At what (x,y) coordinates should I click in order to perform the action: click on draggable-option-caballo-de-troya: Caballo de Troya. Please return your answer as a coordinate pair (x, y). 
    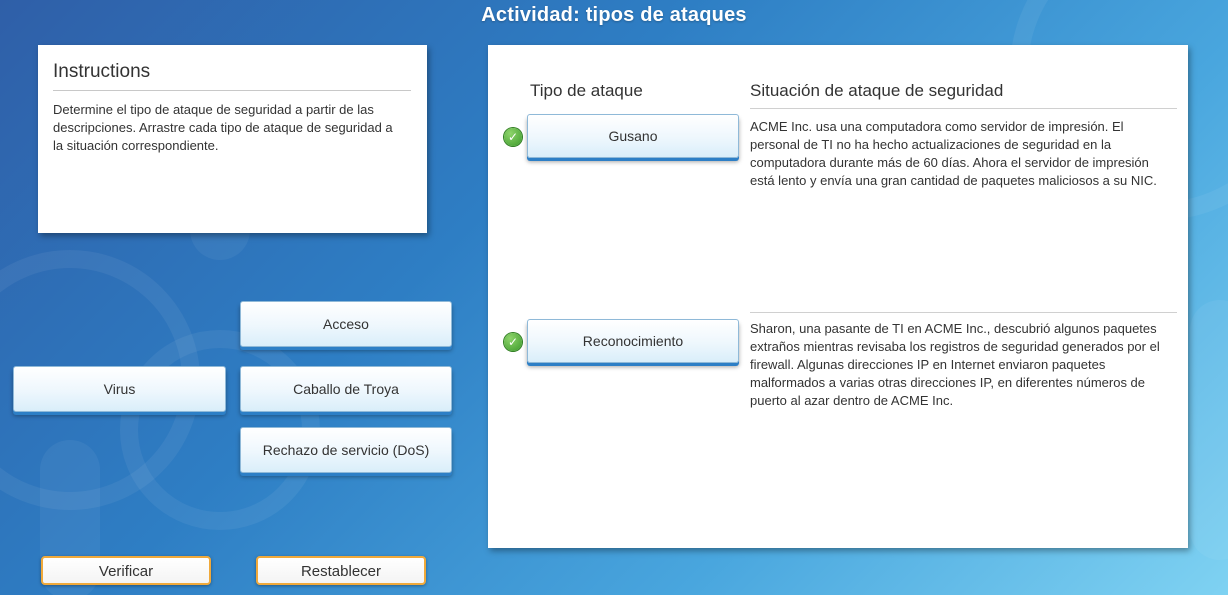
    Looking at the image, I should click on (346, 389).